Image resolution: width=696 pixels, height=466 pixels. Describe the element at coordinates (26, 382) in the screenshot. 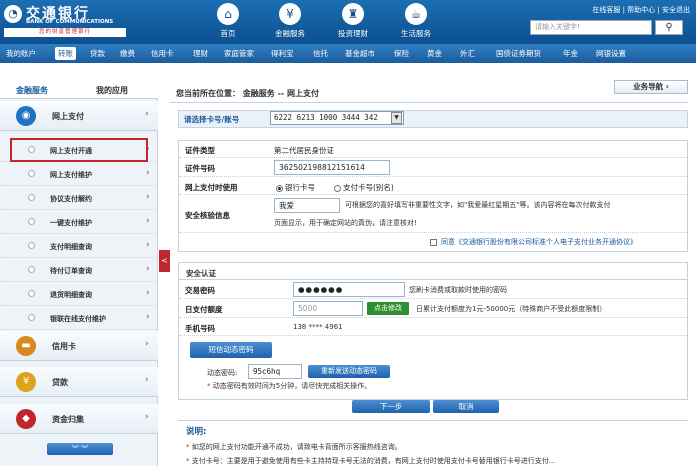

I see `loan-icon: ¥` at that location.